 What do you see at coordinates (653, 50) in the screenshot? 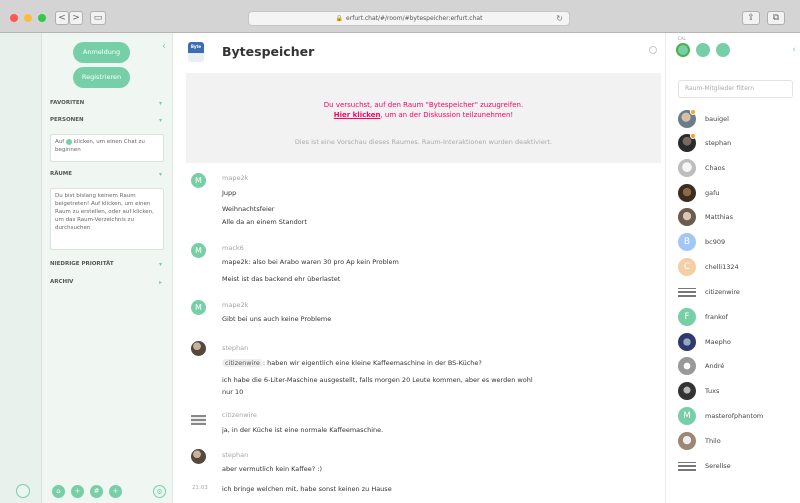
I see `room-settings-icon` at bounding box center [653, 50].